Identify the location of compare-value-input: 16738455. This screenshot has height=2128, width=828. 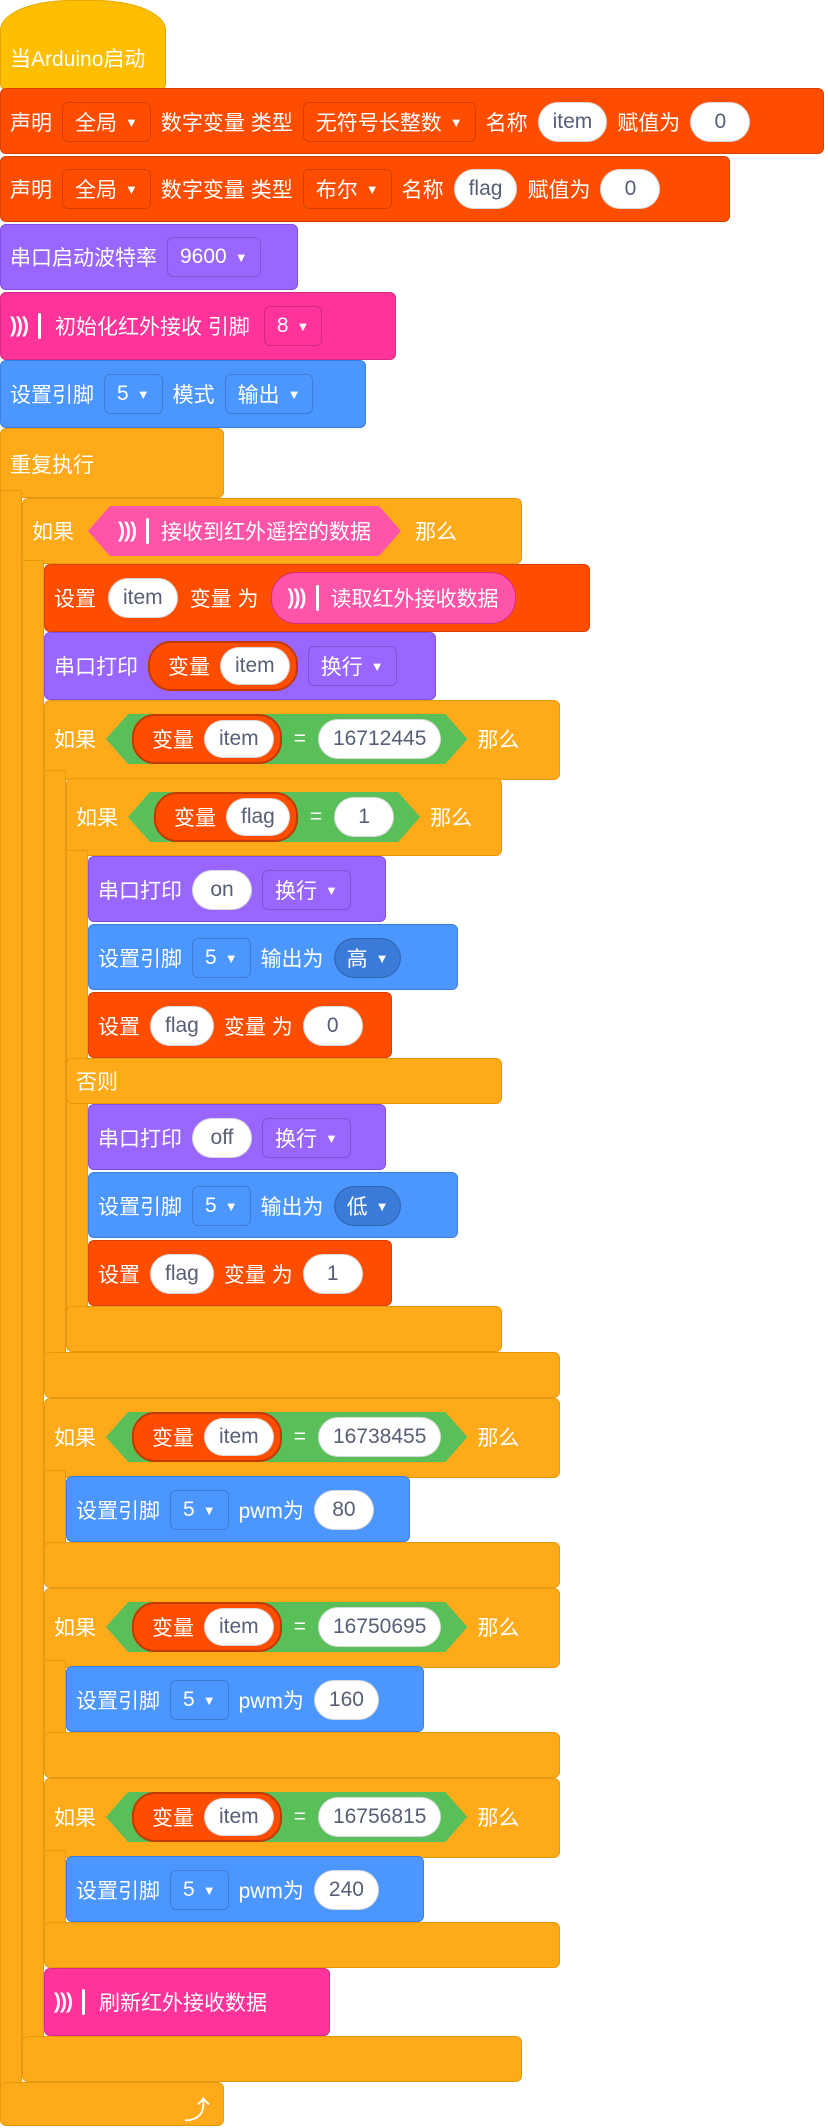
(379, 1437).